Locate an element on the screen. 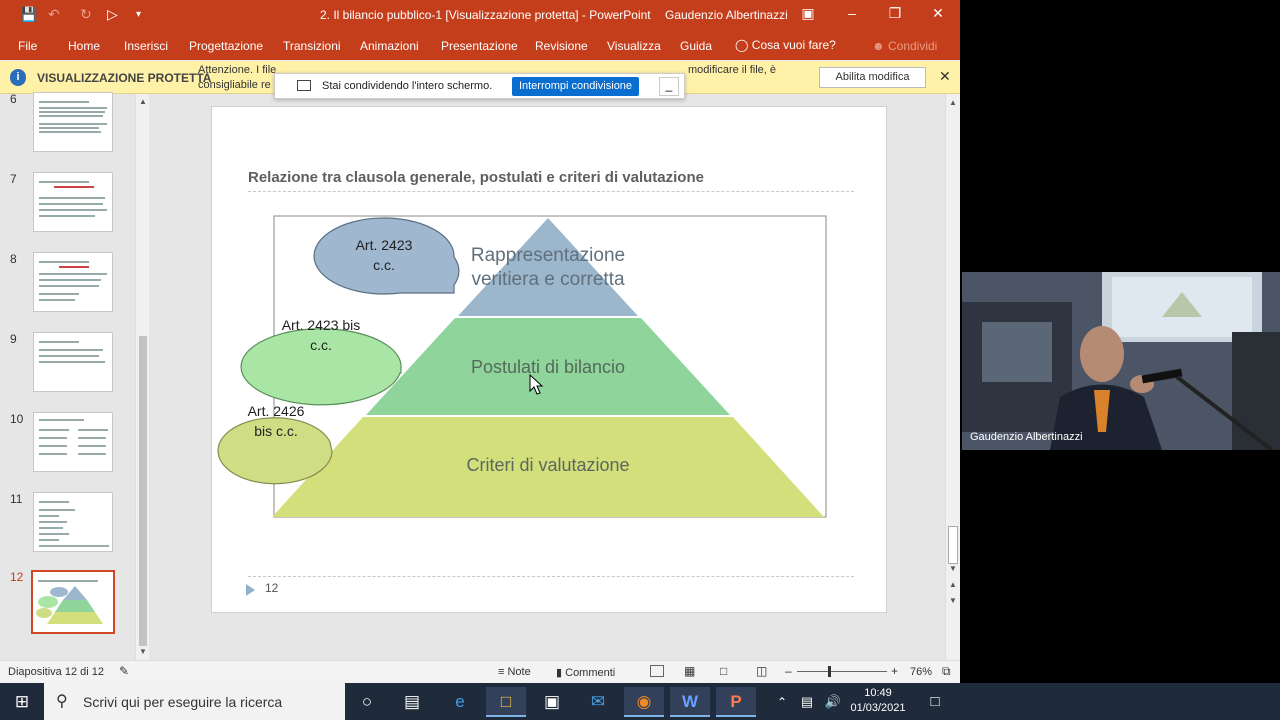 This screenshot has width=1280, height=720. fit-to-window-icon: ⧉ is located at coordinates (946, 671).